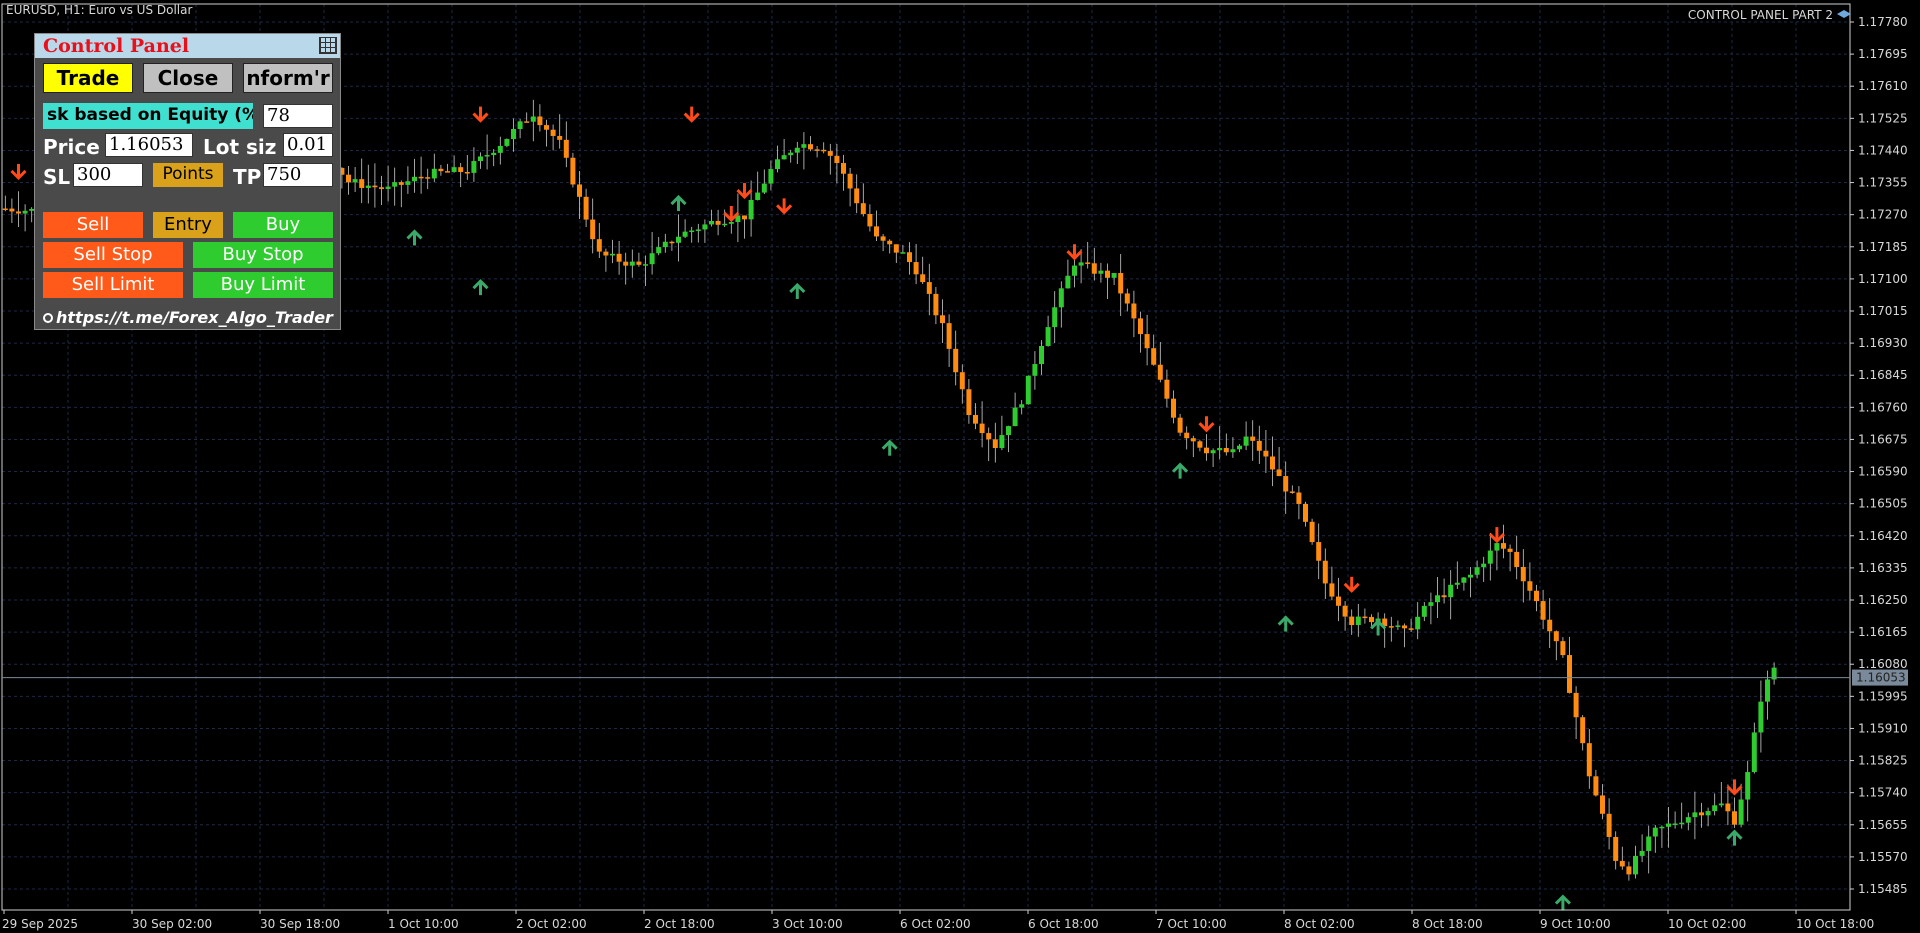 Image resolution: width=1920 pixels, height=933 pixels. Describe the element at coordinates (1883, 375) in the screenshot. I see `y-tick-label: 1.16845` at that location.